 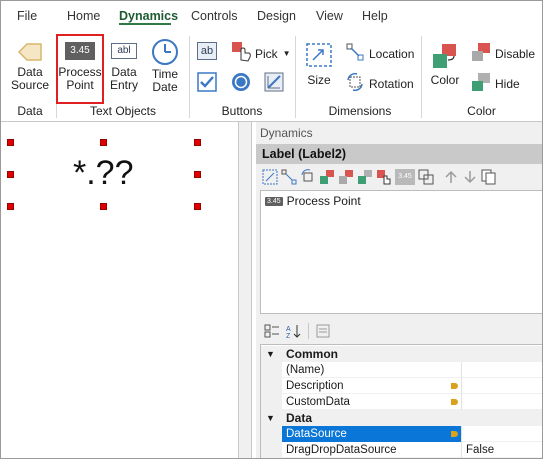 What do you see at coordinates (30, 66) in the screenshot?
I see `data-source-button: Data Source` at bounding box center [30, 66].